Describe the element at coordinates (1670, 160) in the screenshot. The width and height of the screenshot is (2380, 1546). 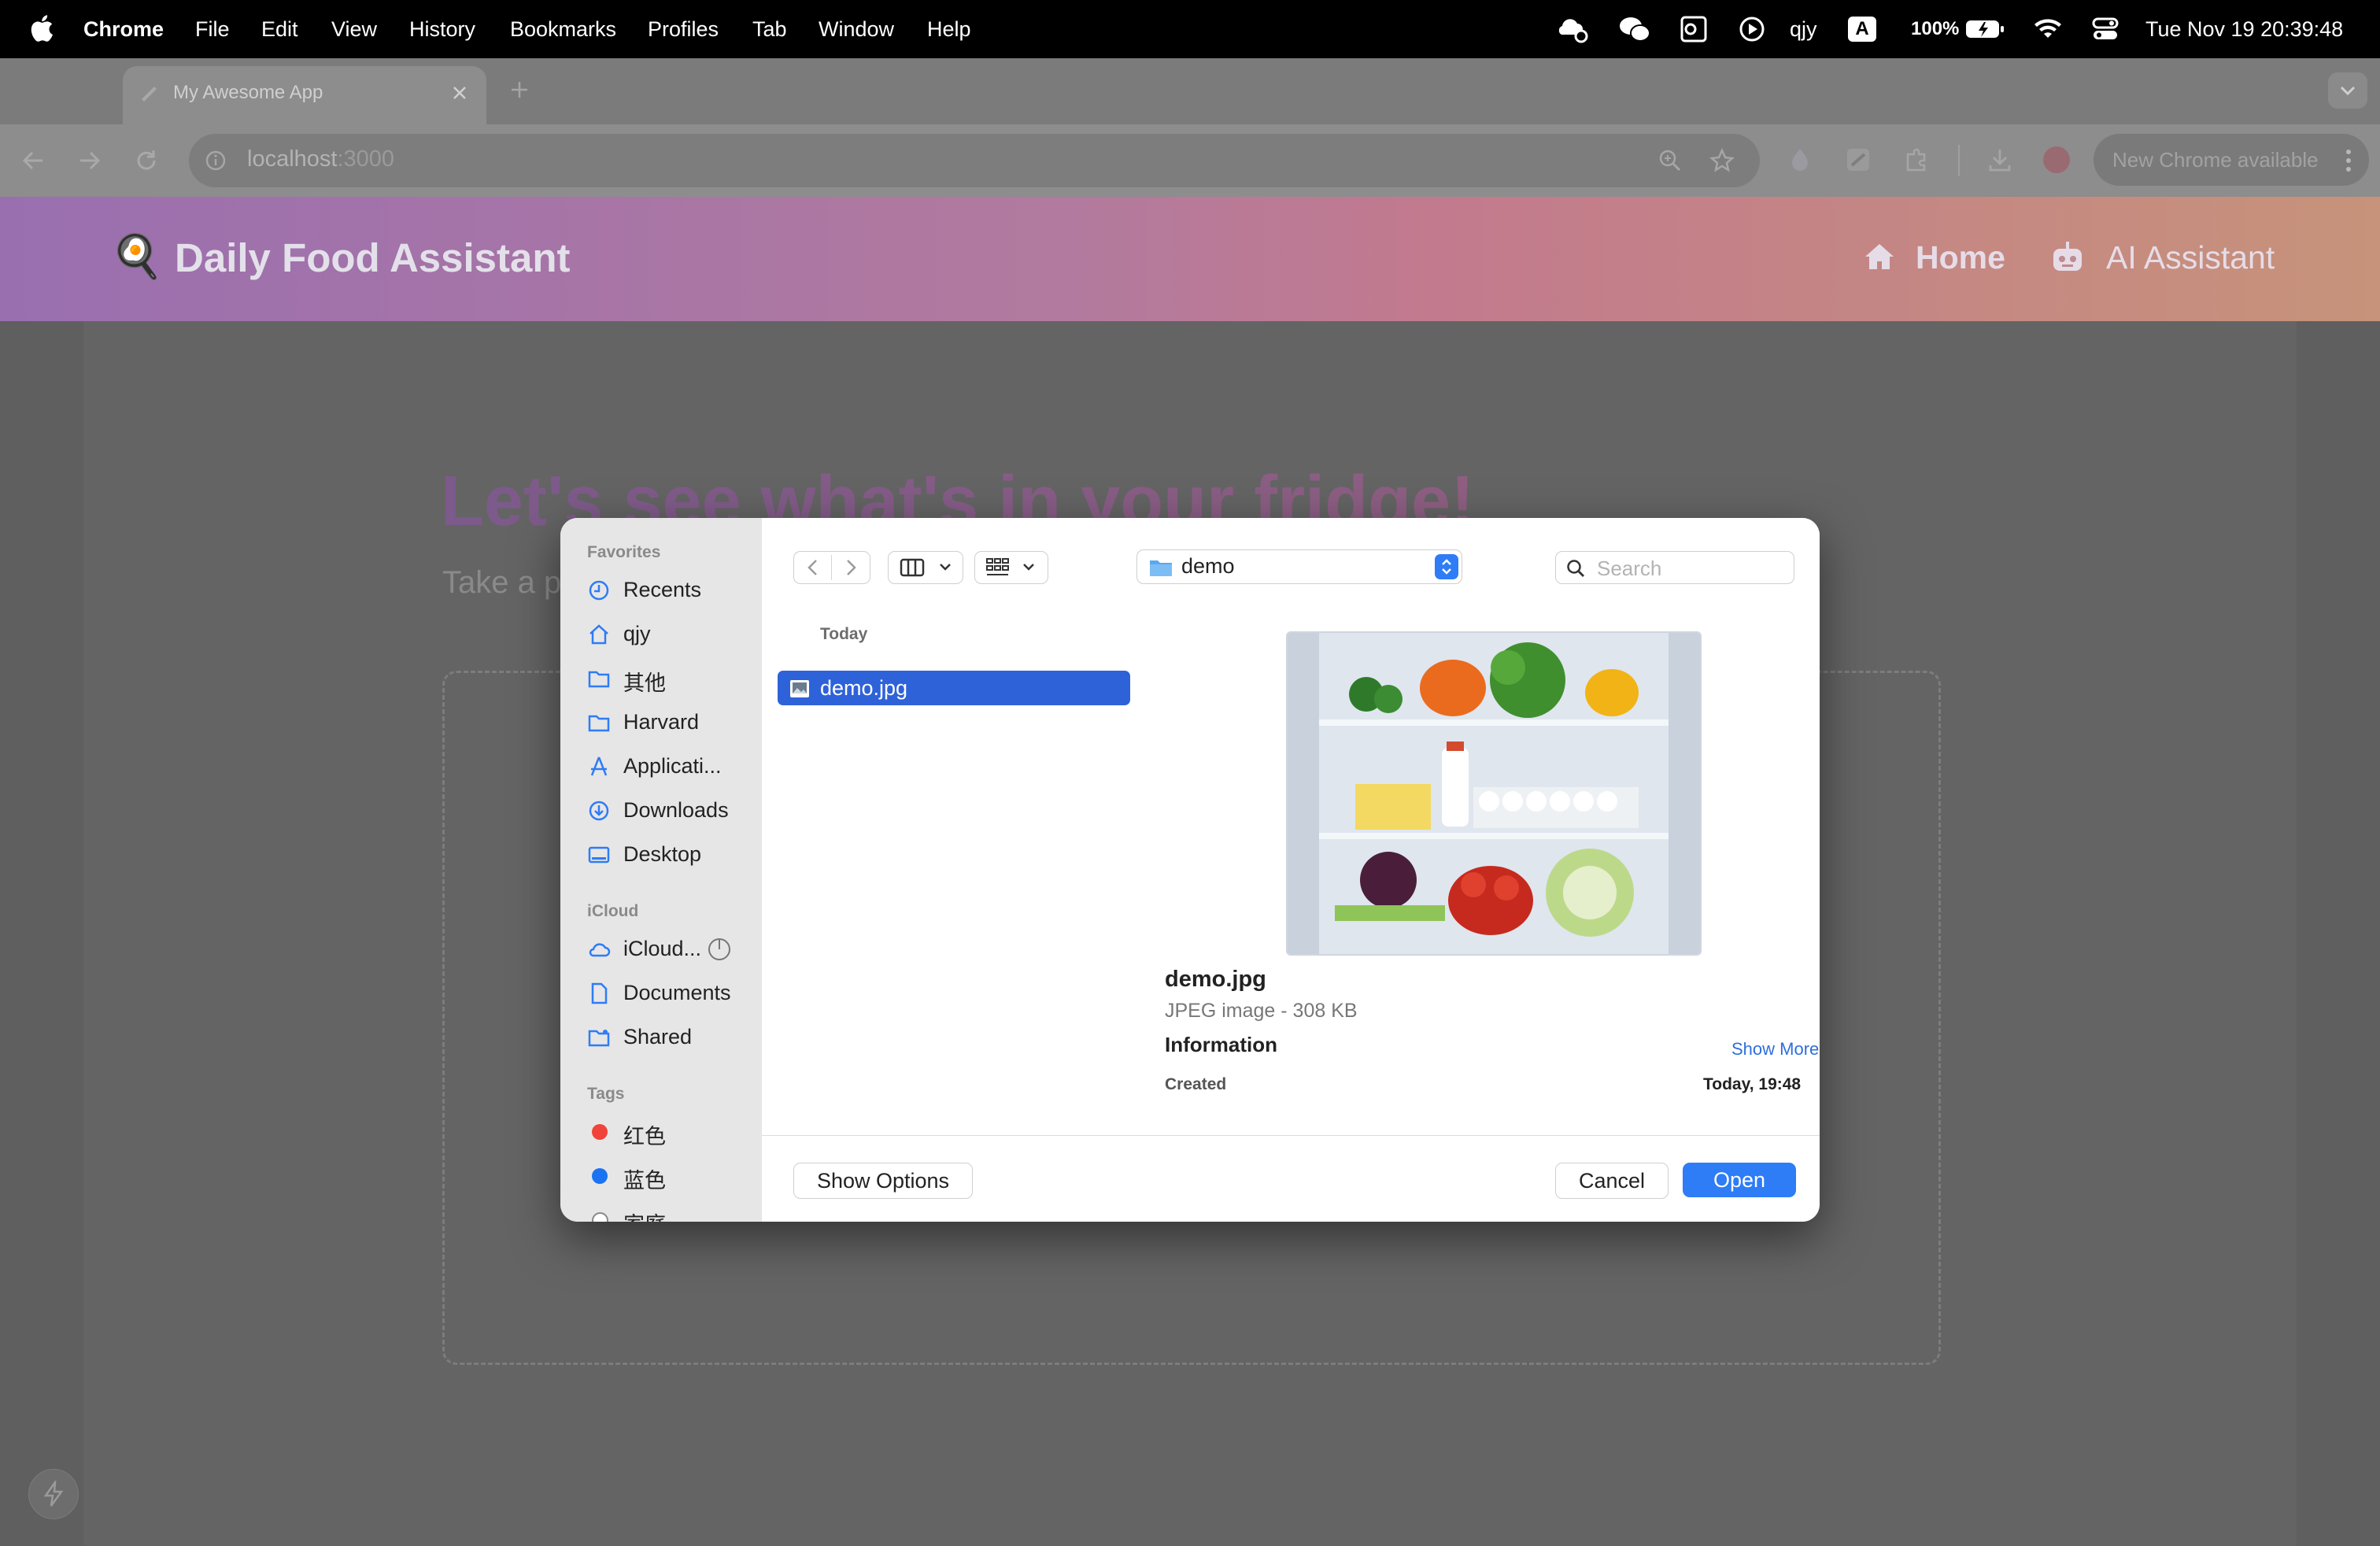
I see `zoom-icon` at that location.